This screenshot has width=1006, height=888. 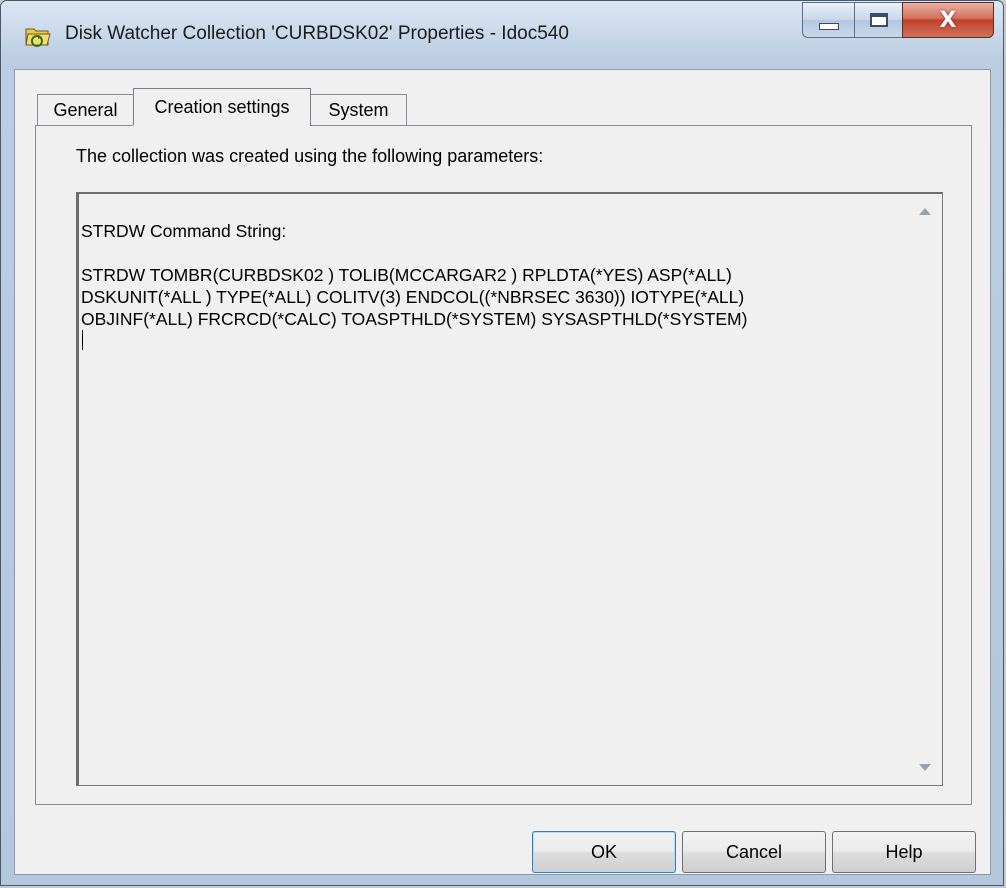 What do you see at coordinates (82, 340) in the screenshot?
I see `text-caret` at bounding box center [82, 340].